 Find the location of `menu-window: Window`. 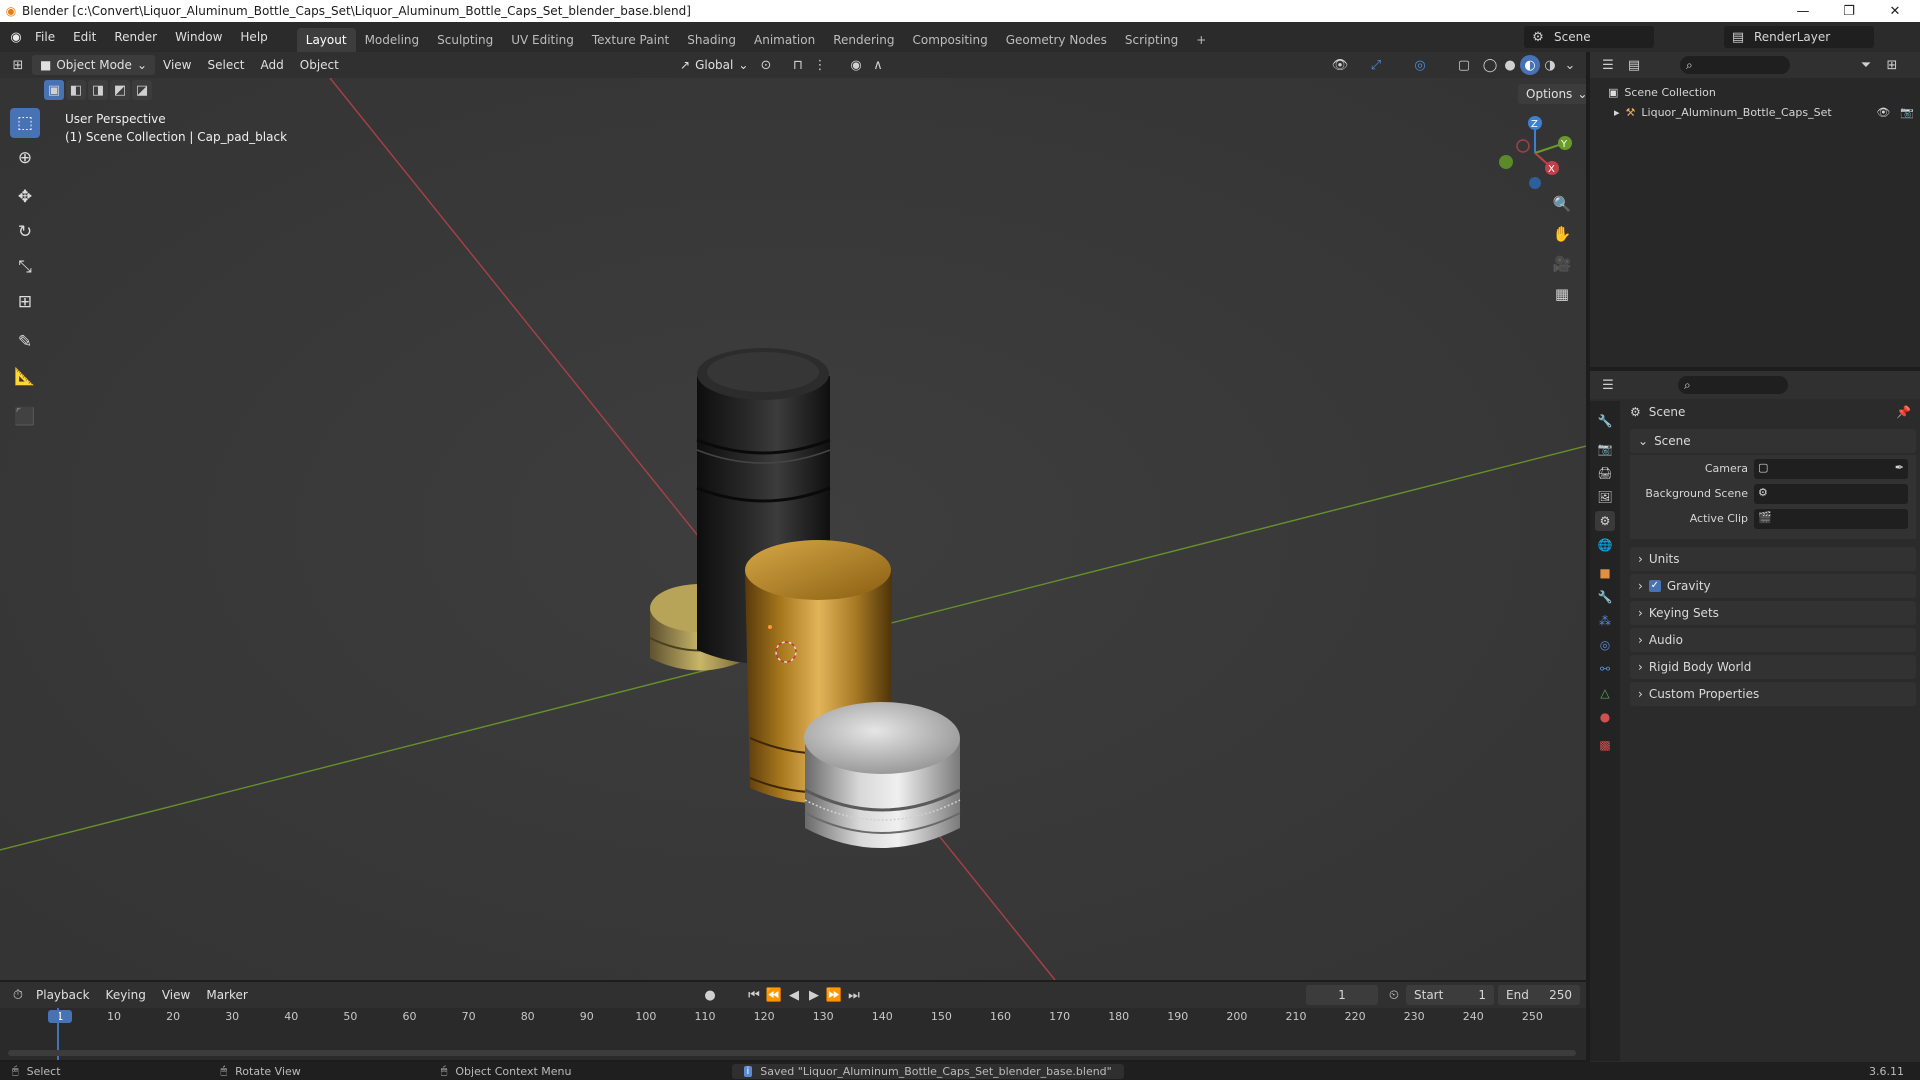

menu-window: Window is located at coordinates (198, 37).